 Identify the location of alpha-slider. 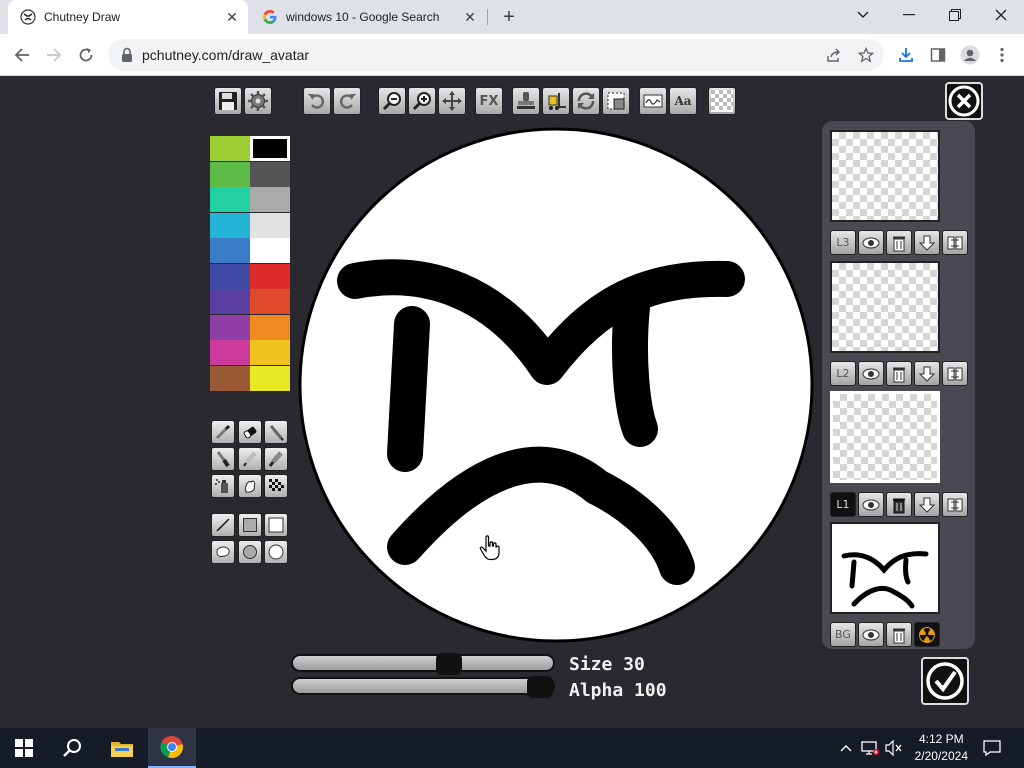
(423, 687).